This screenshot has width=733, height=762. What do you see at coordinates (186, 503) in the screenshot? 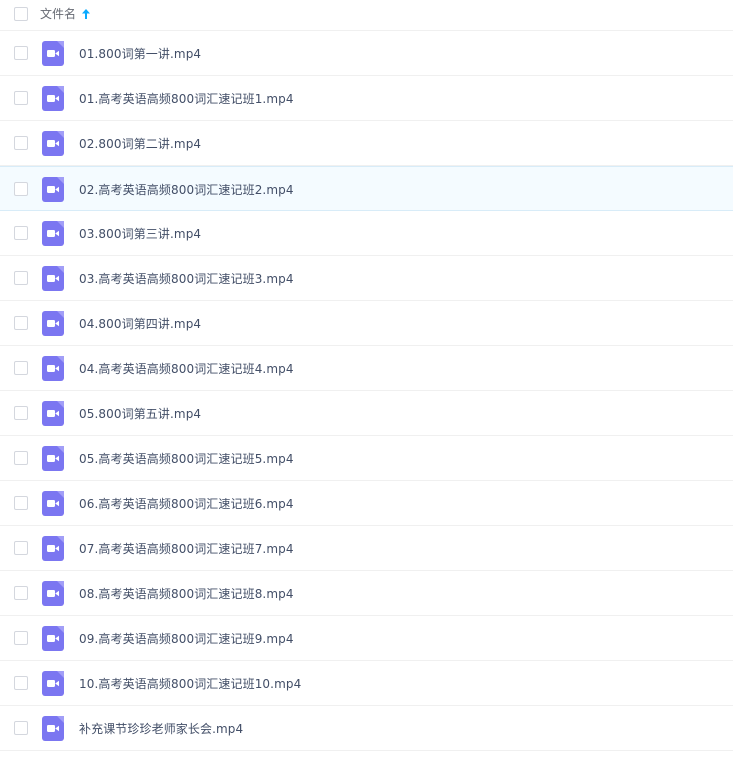
I see `file-name: 06.高考英语高频800词汇速记班6.mp4` at bounding box center [186, 503].